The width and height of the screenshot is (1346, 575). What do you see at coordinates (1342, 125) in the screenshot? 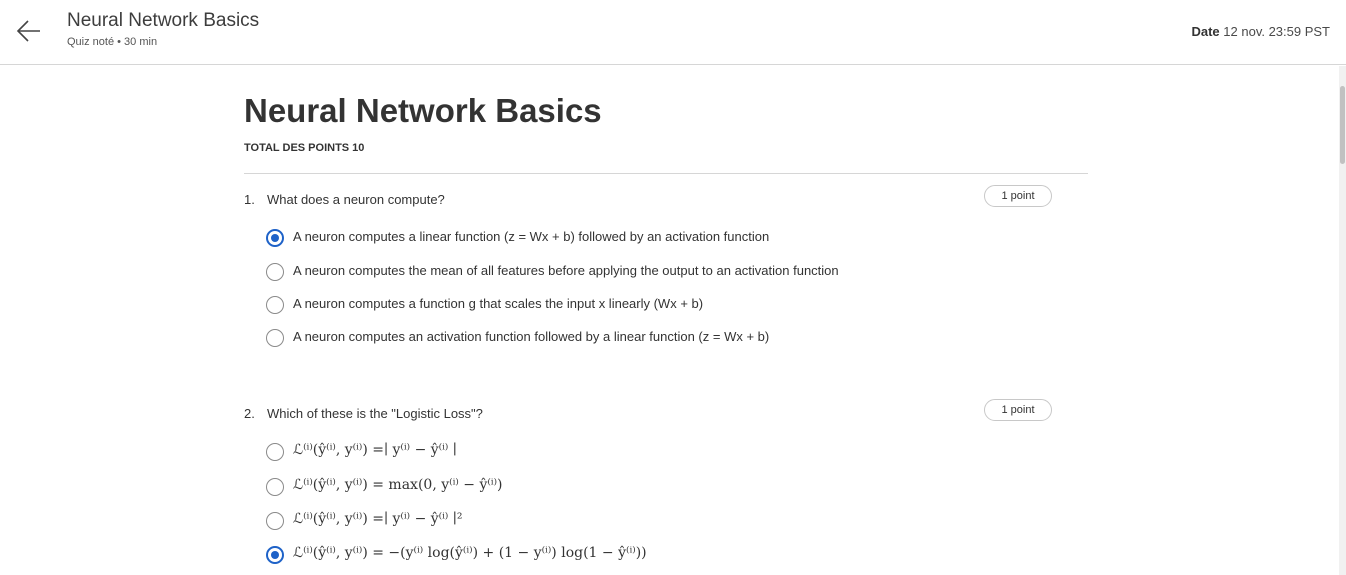
I see `scrollbar-thumb` at bounding box center [1342, 125].